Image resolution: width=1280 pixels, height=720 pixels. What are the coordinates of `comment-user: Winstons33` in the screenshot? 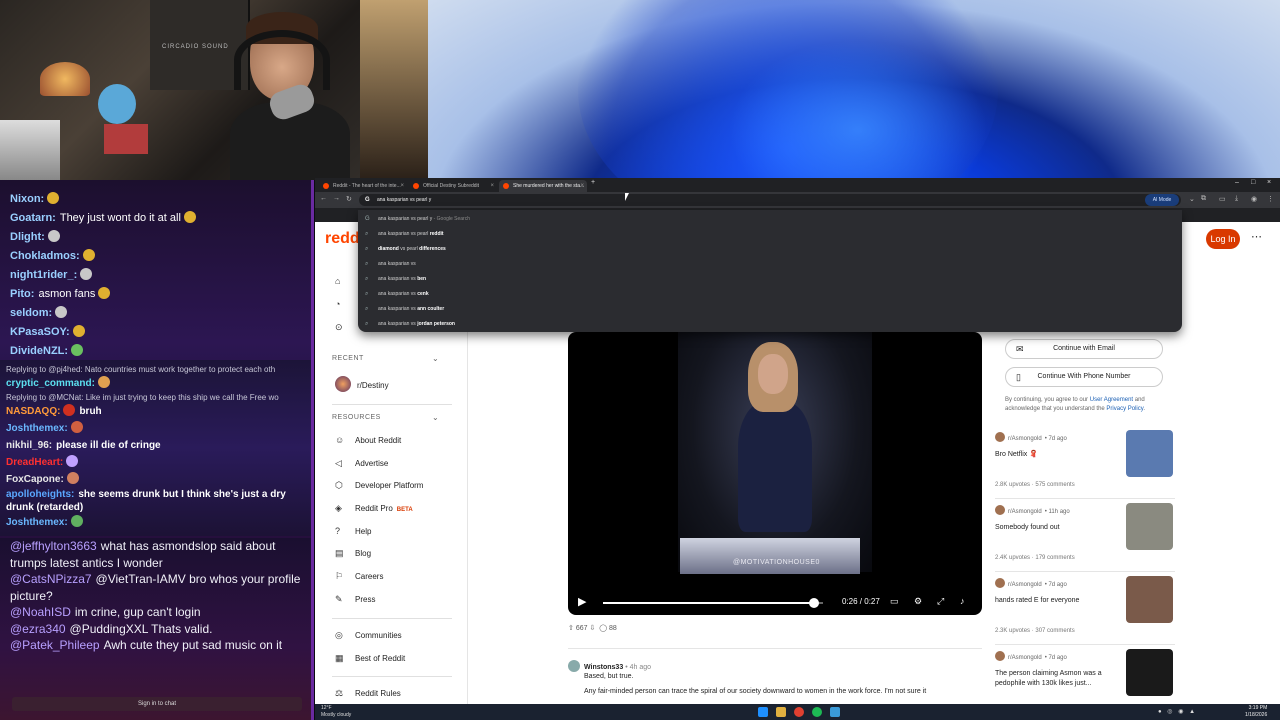 It's located at (603, 667).